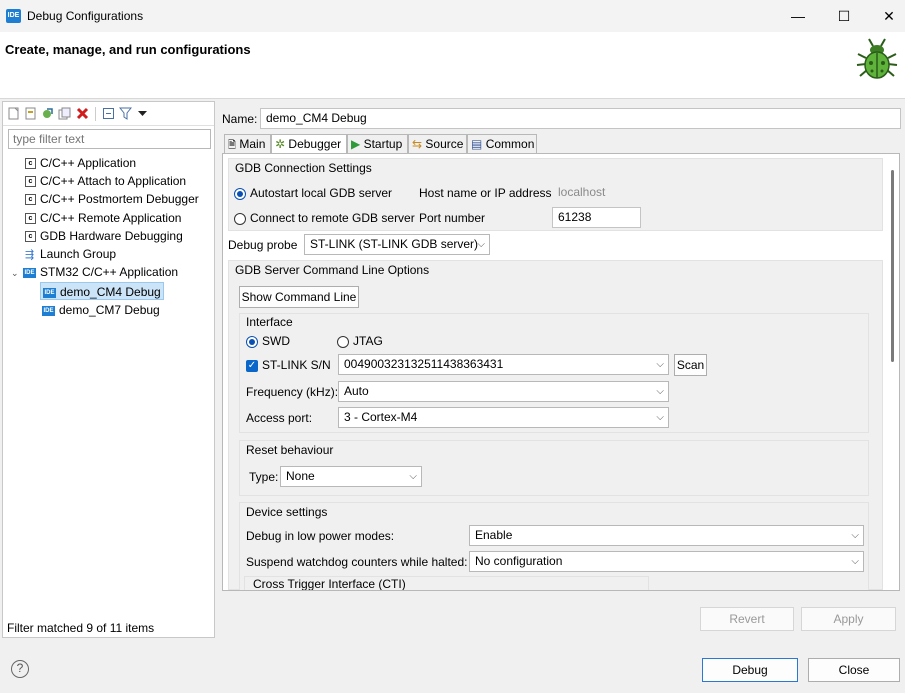 The width and height of the screenshot is (905, 693). What do you see at coordinates (854, 670) in the screenshot?
I see `close-button: Close` at bounding box center [854, 670].